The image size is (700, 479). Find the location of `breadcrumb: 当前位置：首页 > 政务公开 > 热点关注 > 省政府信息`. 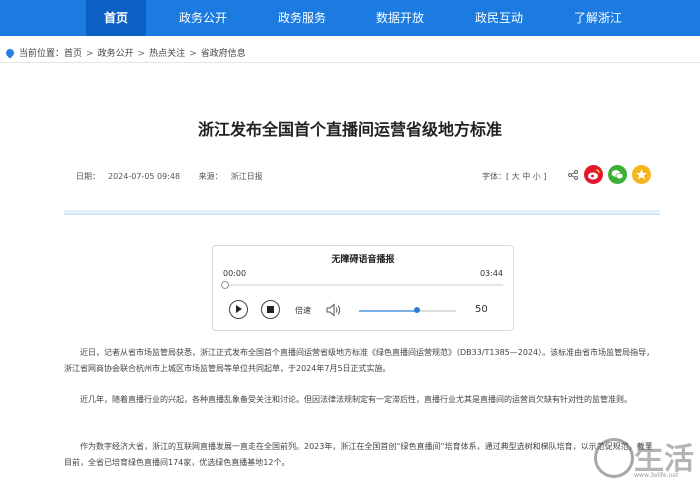

breadcrumb: 当前位置：首页 > 政务公开 > 热点关注 > 省政府信息 is located at coordinates (125, 52).